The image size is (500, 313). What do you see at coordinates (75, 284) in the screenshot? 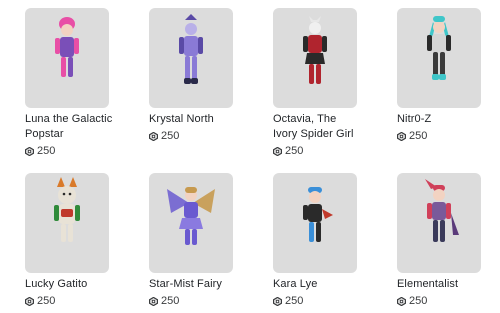
I see `item-name: Lucky Gatito` at bounding box center [75, 284].